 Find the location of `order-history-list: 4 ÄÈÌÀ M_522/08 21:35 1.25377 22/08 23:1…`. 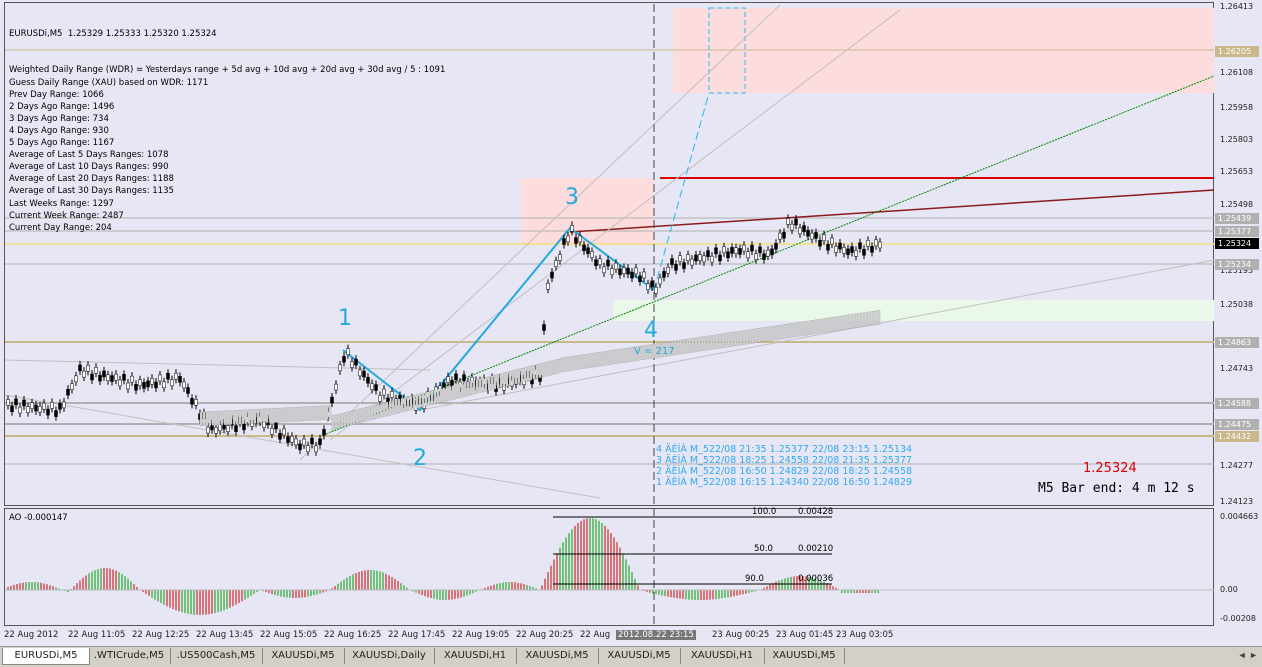

order-history-list: 4 ÄÈÌÀ M_522/08 21:35 1.25377 22/08 23:1… is located at coordinates (784, 466).